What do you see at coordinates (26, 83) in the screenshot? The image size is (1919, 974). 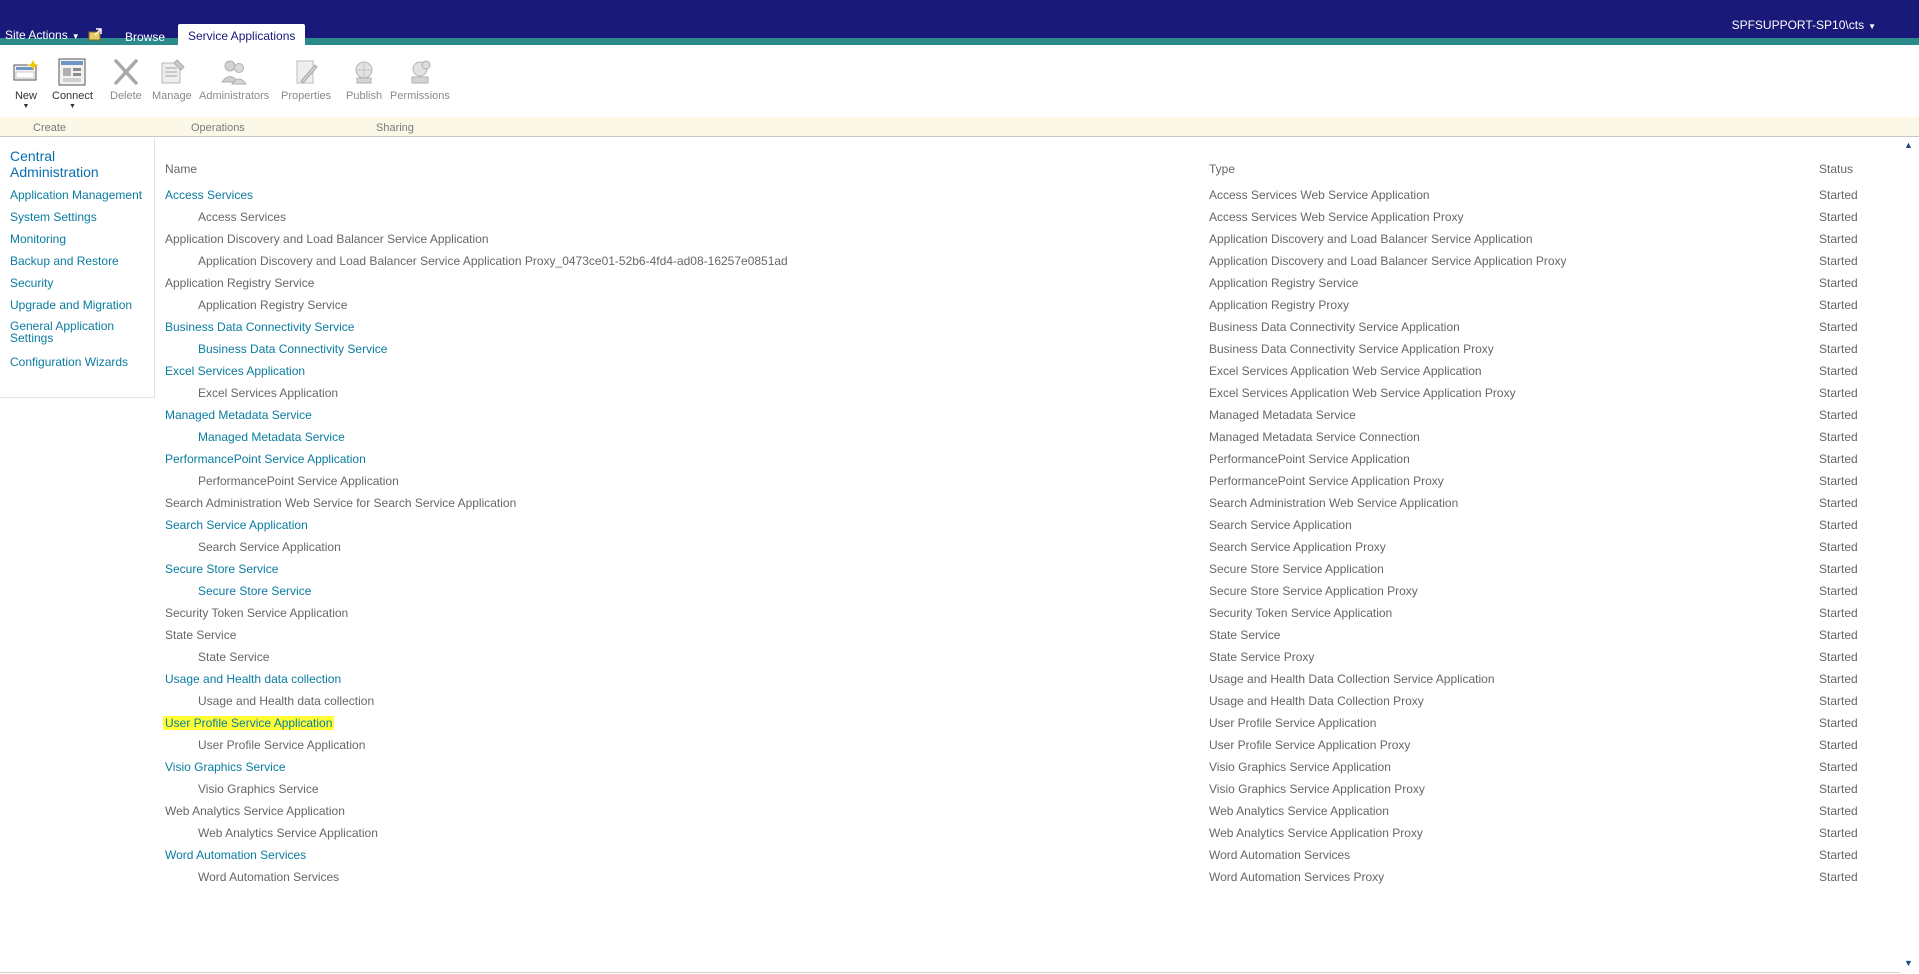 I see `new-button: New ▼` at bounding box center [26, 83].